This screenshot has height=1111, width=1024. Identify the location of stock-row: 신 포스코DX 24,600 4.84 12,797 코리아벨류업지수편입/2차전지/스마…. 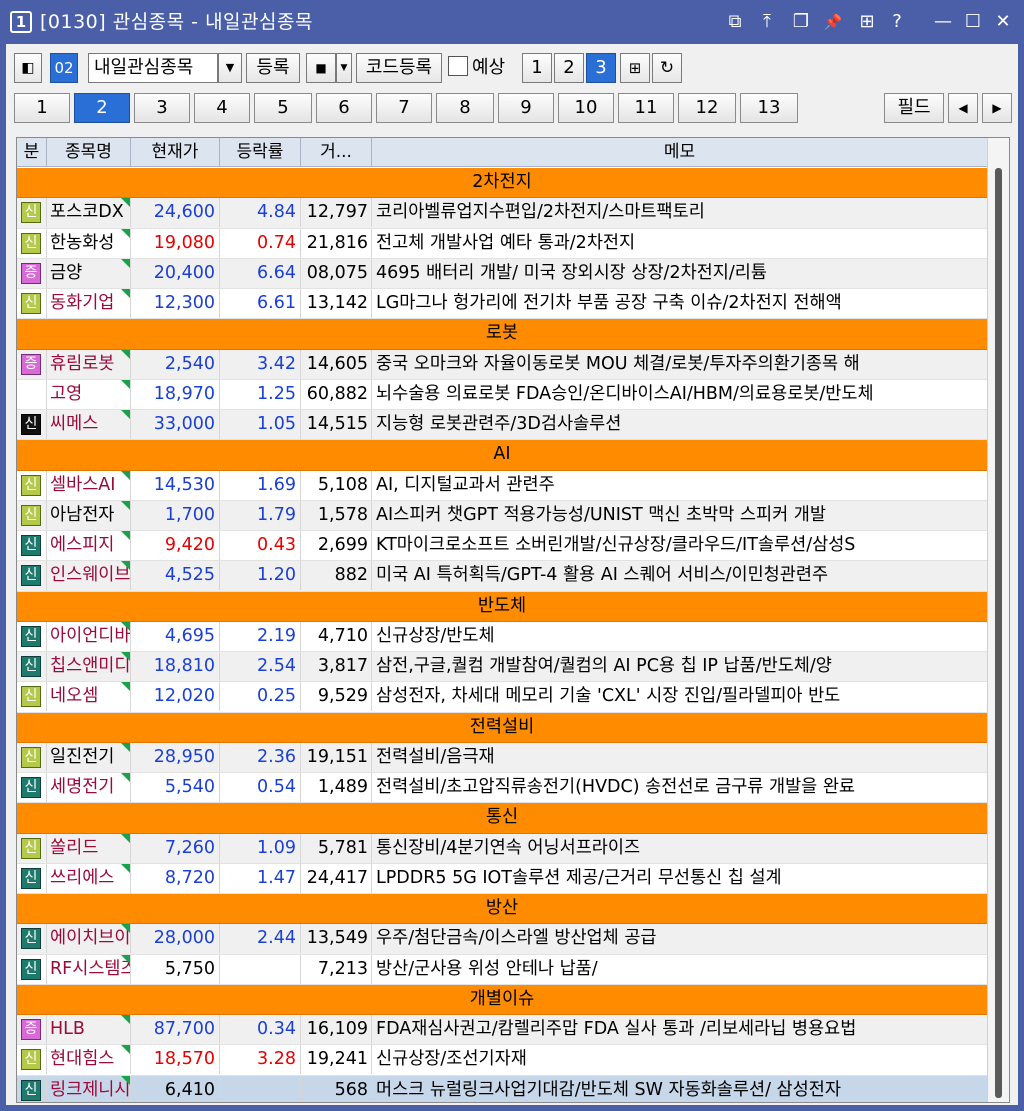
(502, 213).